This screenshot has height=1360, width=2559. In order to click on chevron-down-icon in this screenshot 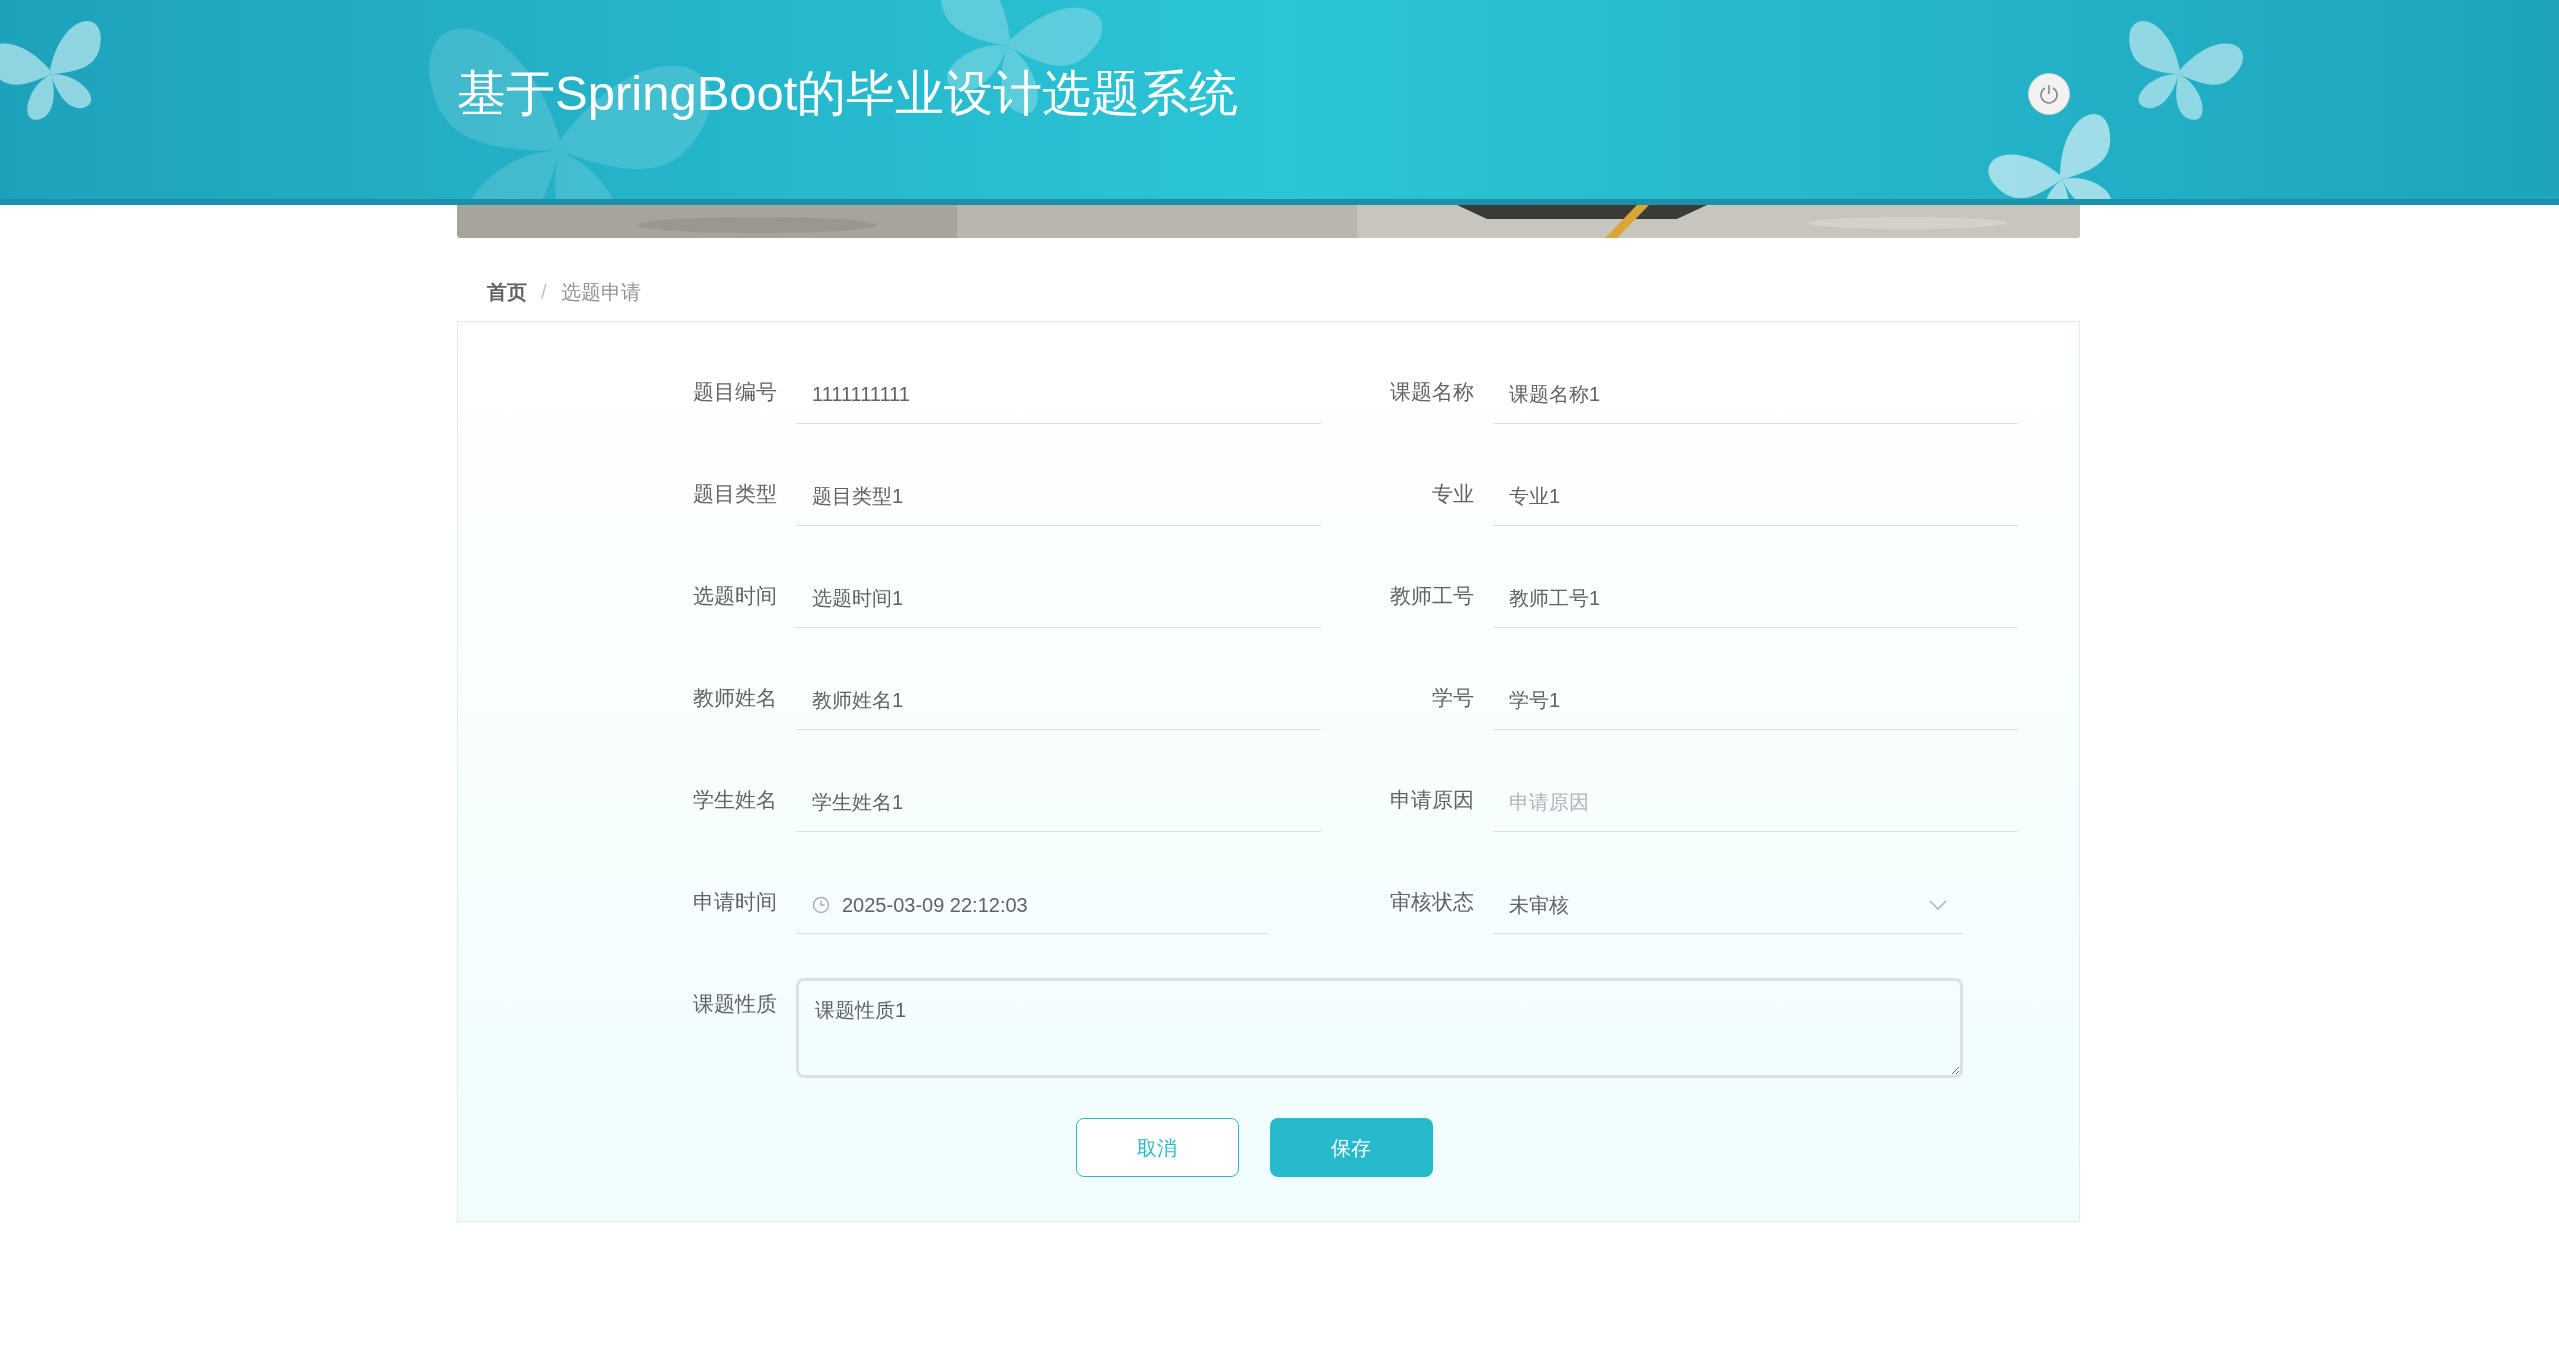, I will do `click(1938, 904)`.